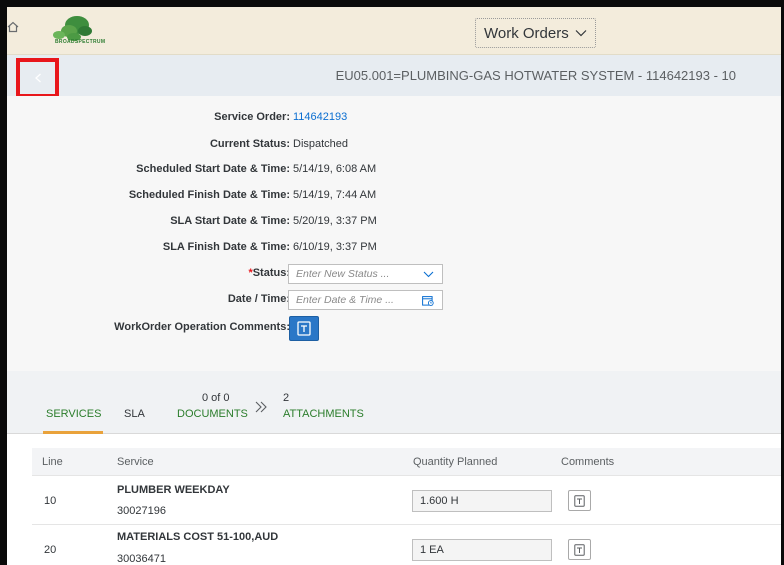  Describe the element at coordinates (406, 462) in the screenshot. I see `table-header: Line Service Quantity Planned Comments` at that location.